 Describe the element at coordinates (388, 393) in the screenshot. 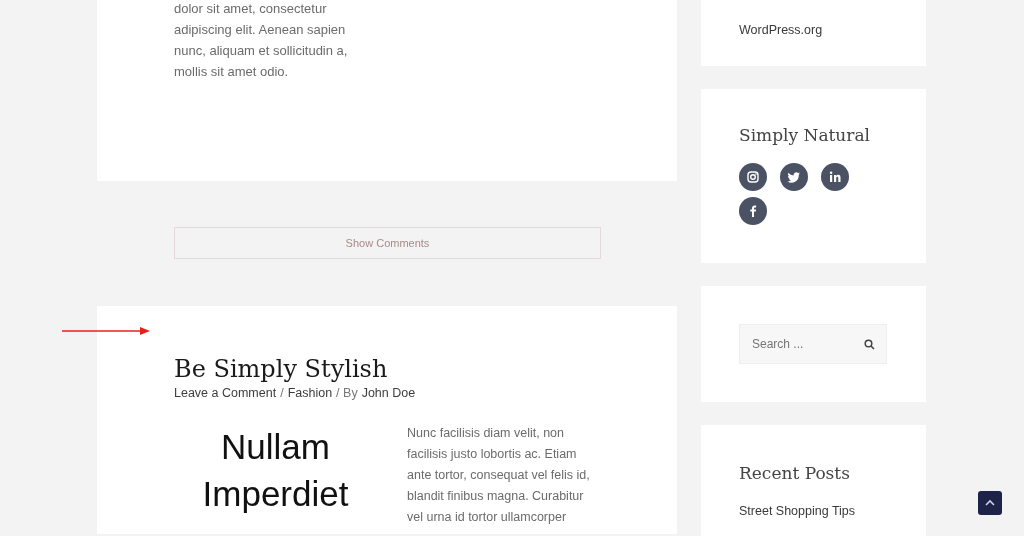

I see `meta-link: John Doe` at that location.